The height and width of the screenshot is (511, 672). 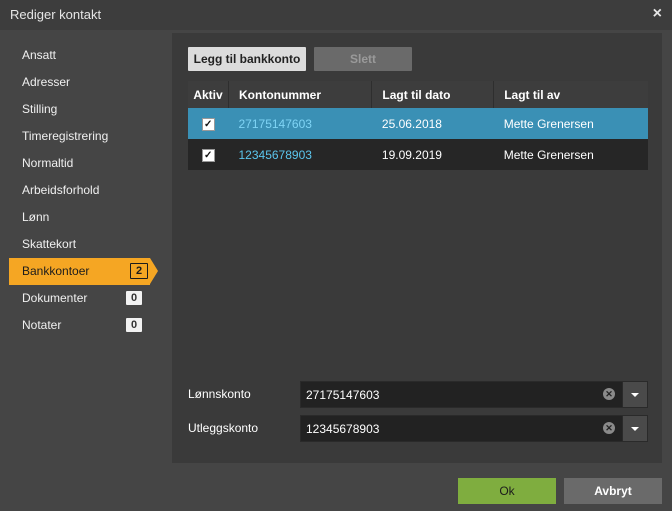 I want to click on sidebar-item-label: Skattekort, so click(x=49, y=244).